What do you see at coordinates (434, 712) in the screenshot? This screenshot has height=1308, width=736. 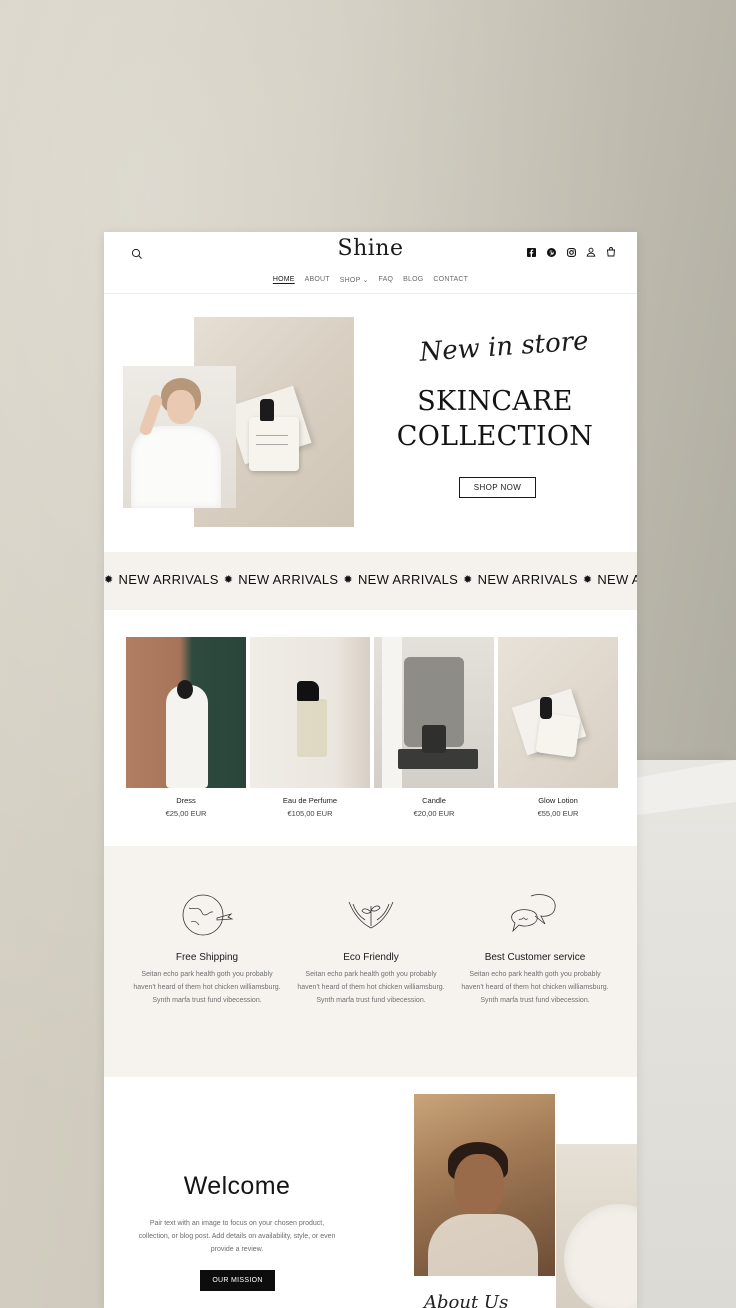 I see `product-image-candle` at bounding box center [434, 712].